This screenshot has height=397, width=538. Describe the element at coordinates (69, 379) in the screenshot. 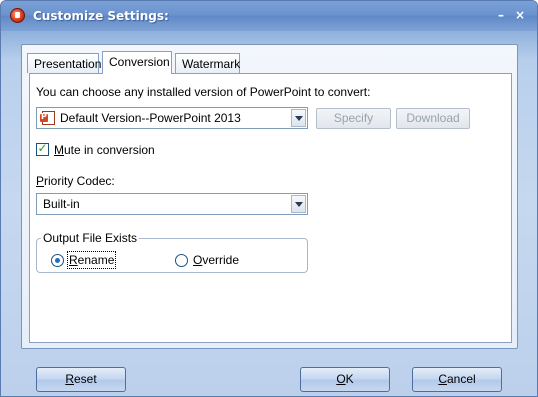

I see `reset-mnemonic: R` at that location.